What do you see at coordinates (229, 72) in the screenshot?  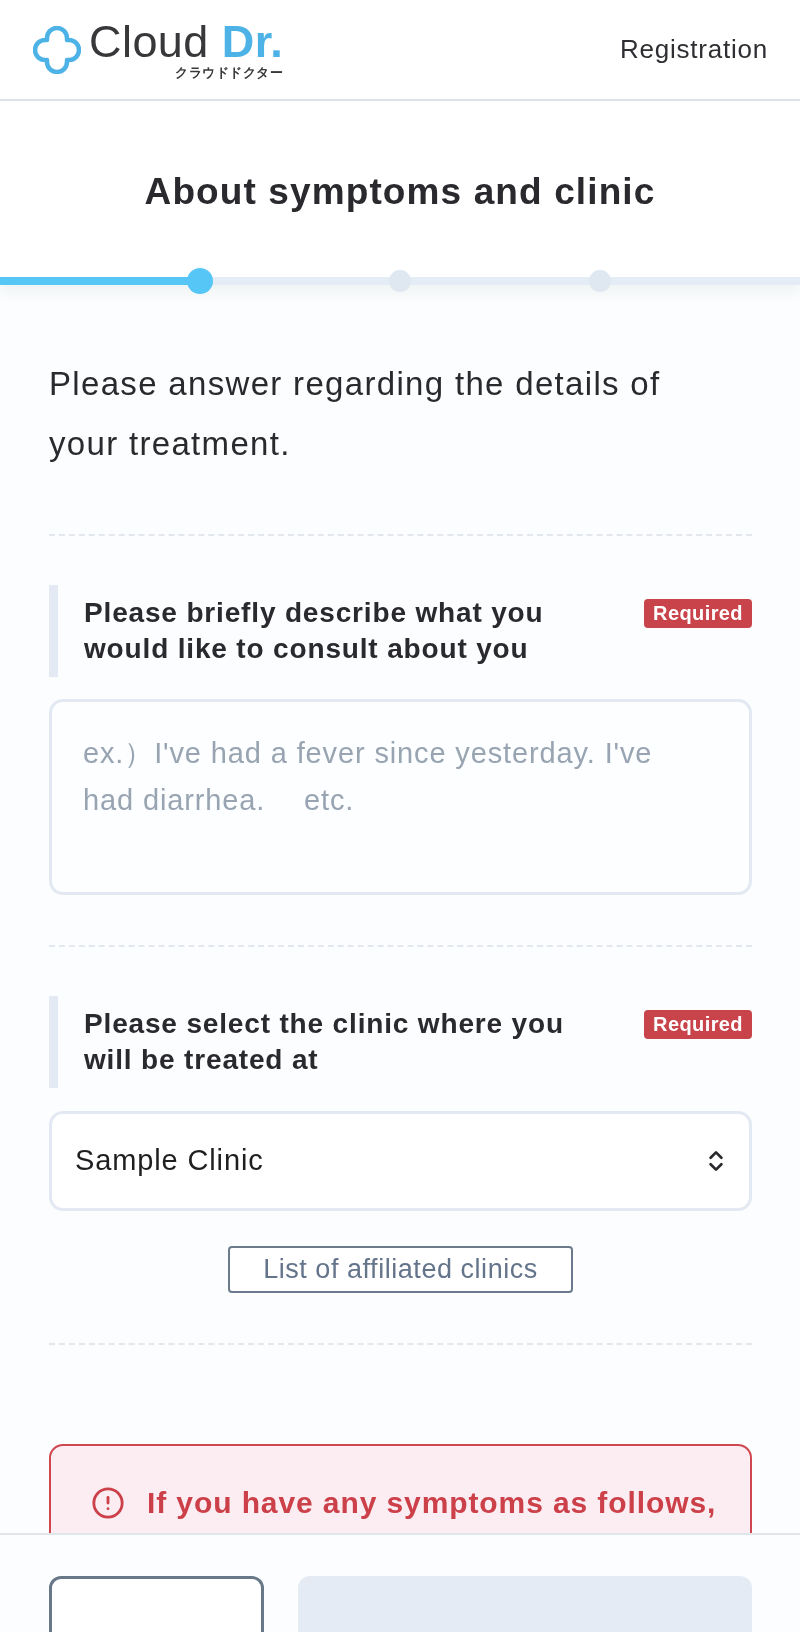 I see `logo-subtitle: クラウドドクター` at bounding box center [229, 72].